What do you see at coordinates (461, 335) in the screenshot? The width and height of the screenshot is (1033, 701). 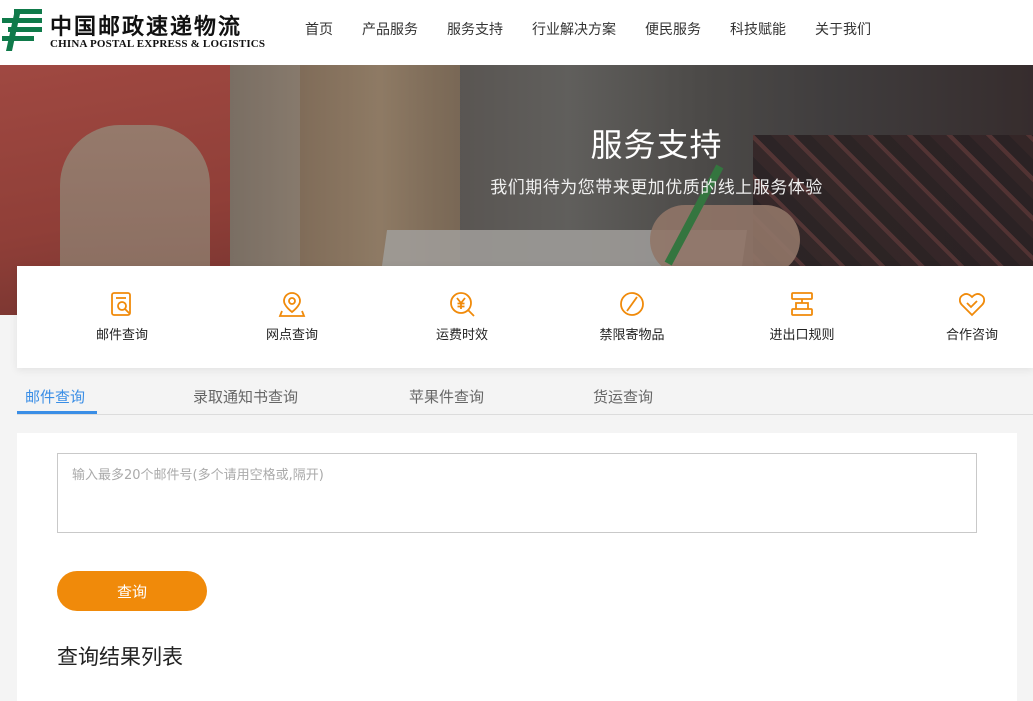 I see `service-label: 运费时效` at bounding box center [461, 335].